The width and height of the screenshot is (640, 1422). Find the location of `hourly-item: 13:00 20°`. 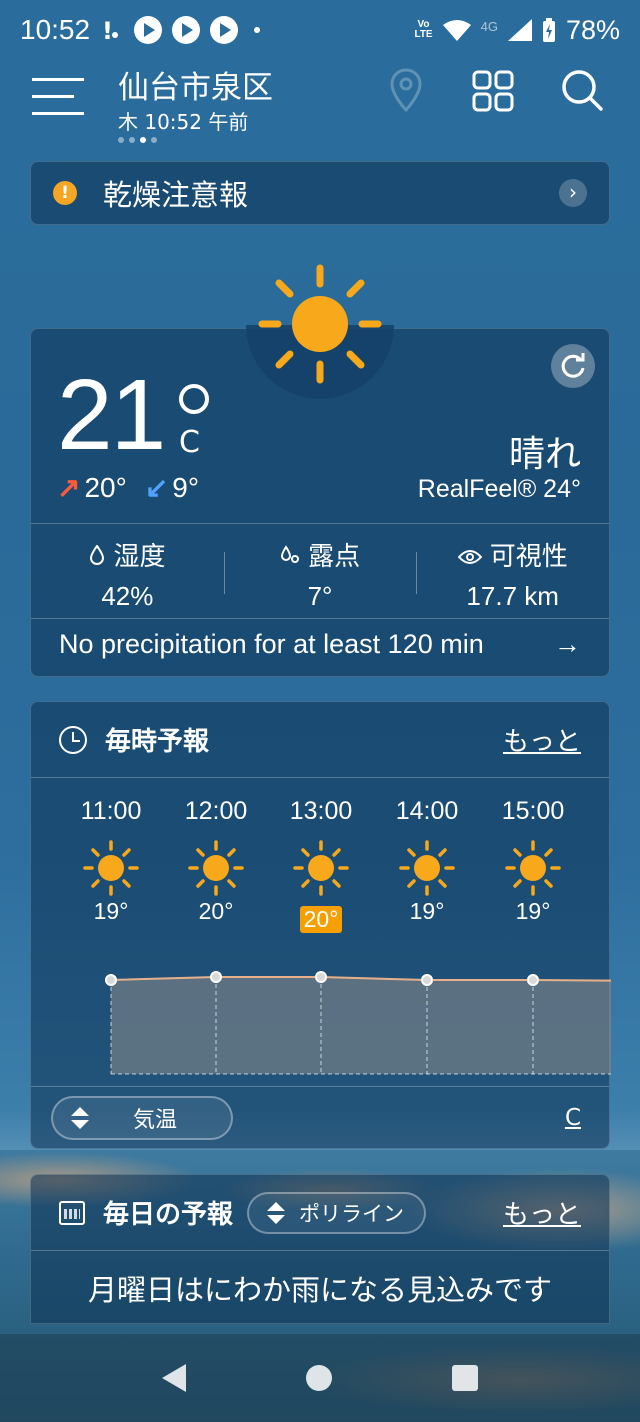

hourly-item: 13:00 20° is located at coordinates (321, 865).